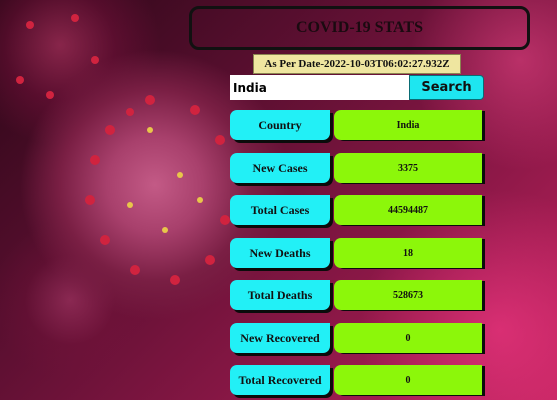  I want to click on stat-row-total-recovered: Total Recovered 0, so click(358, 380).